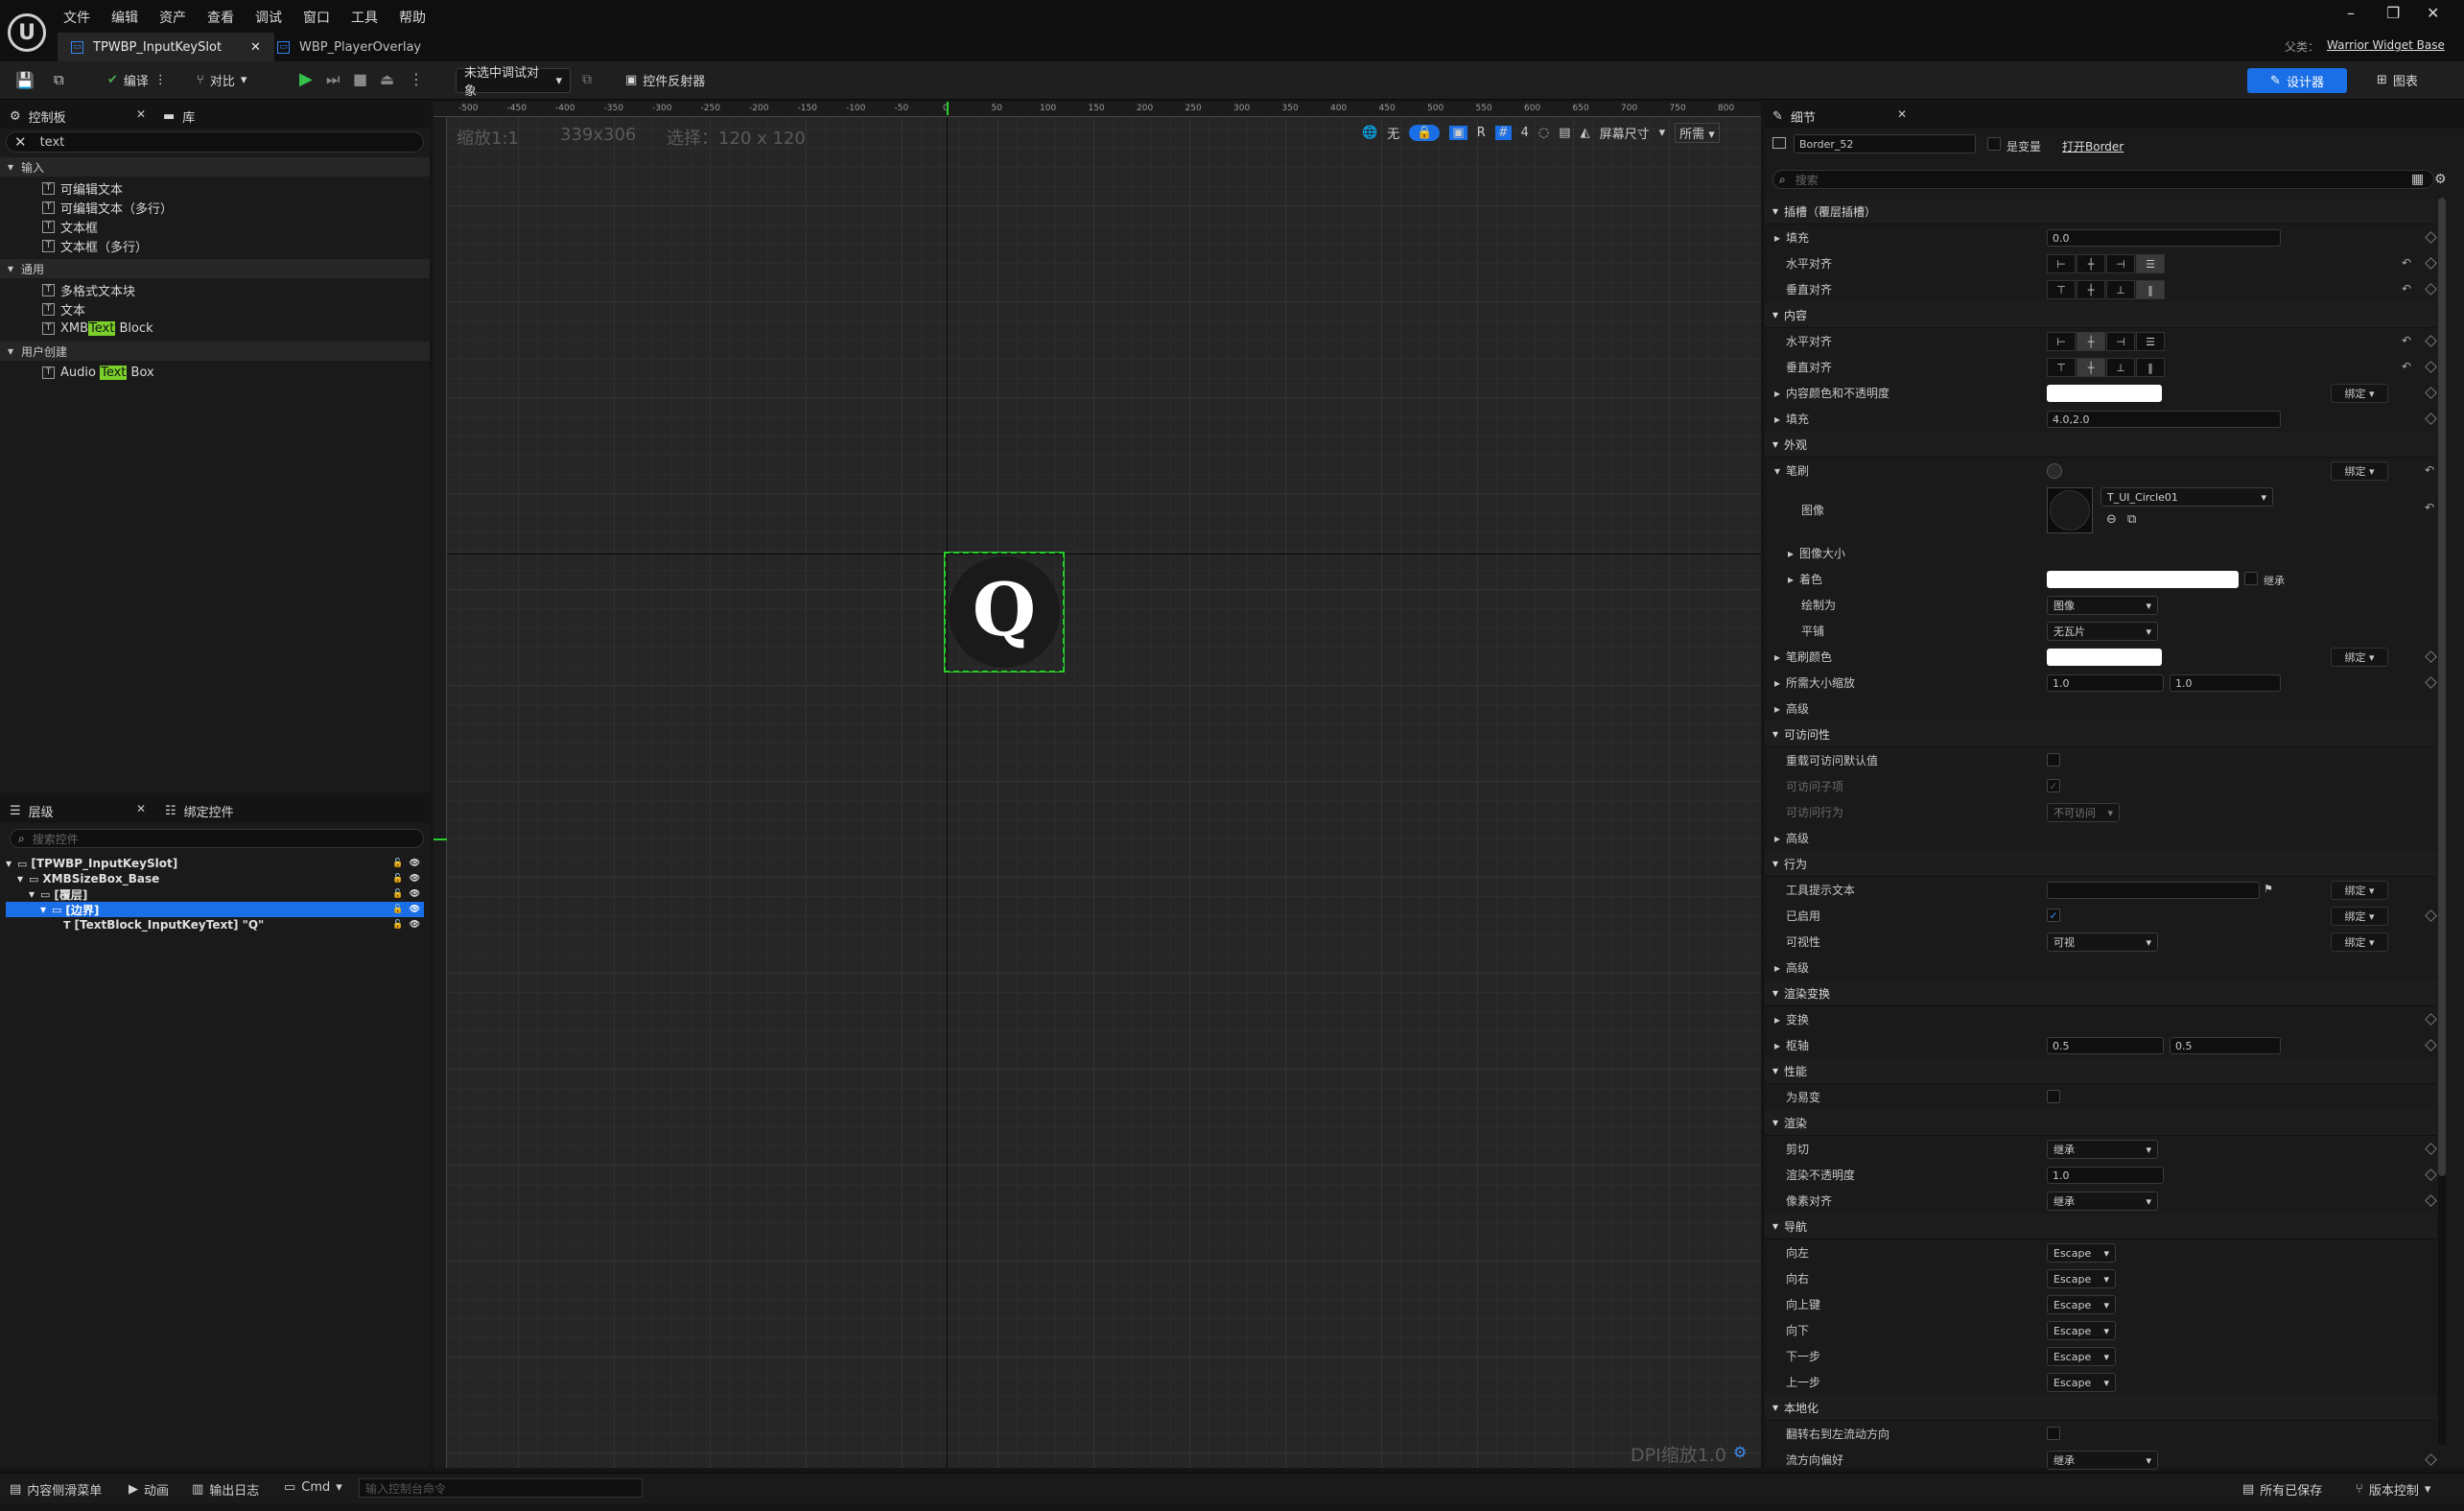 Image resolution: width=2464 pixels, height=1511 pixels. What do you see at coordinates (1503, 133) in the screenshot?
I see `grid-snap-icon: #` at bounding box center [1503, 133].